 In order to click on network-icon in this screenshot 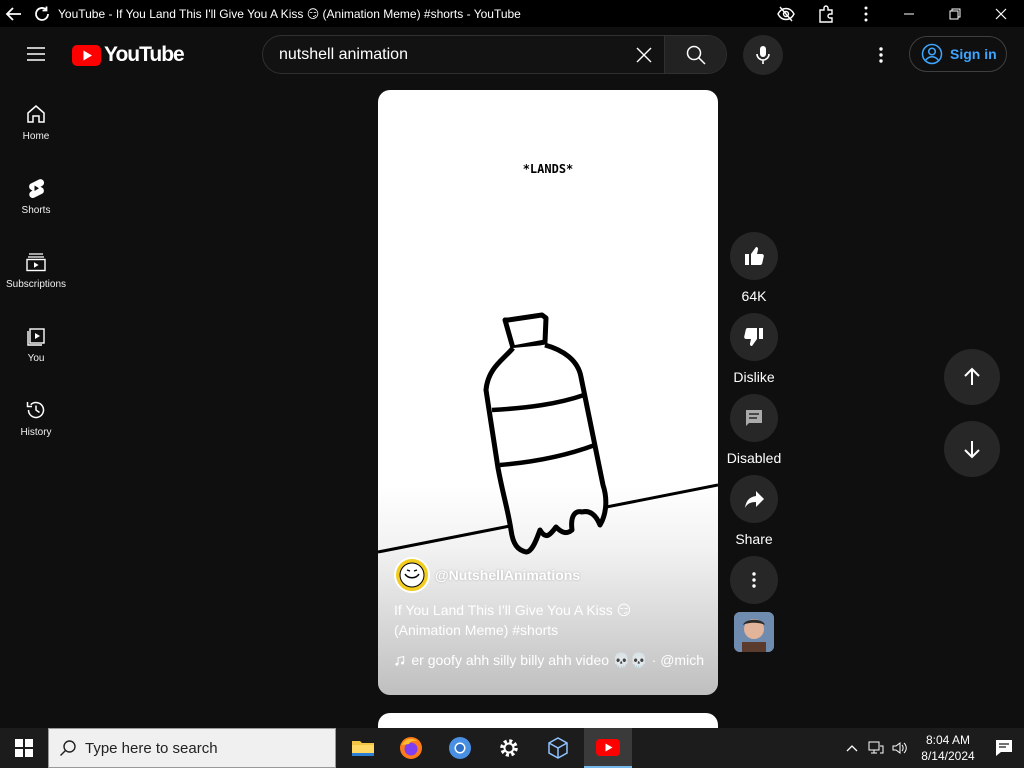, I will do `click(876, 747)`.